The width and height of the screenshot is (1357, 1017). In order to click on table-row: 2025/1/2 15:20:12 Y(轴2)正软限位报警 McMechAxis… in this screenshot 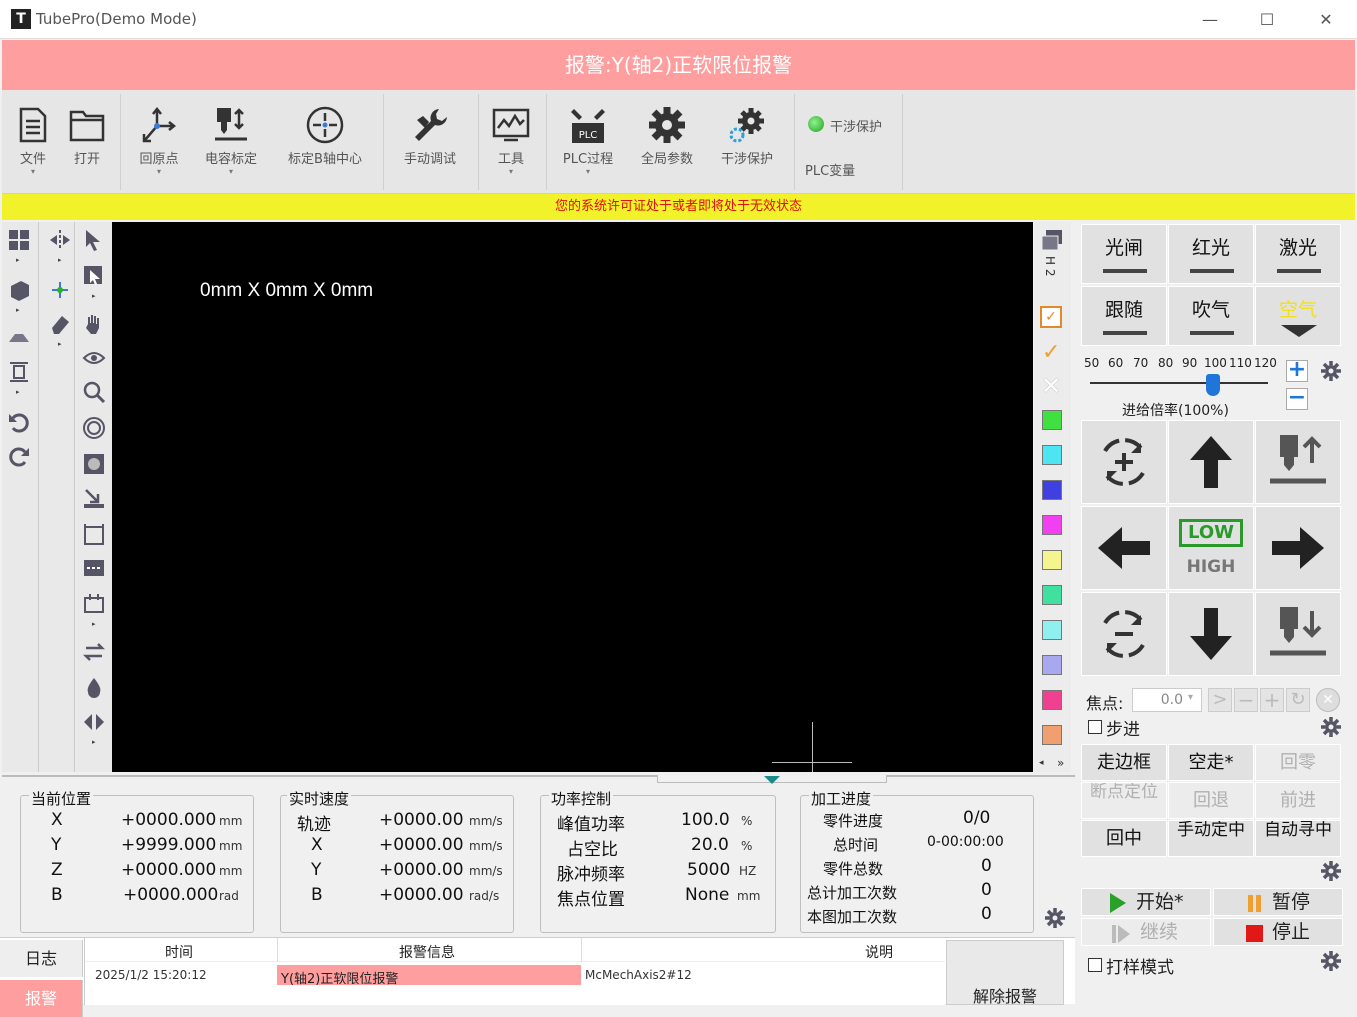, I will do `click(515, 975)`.